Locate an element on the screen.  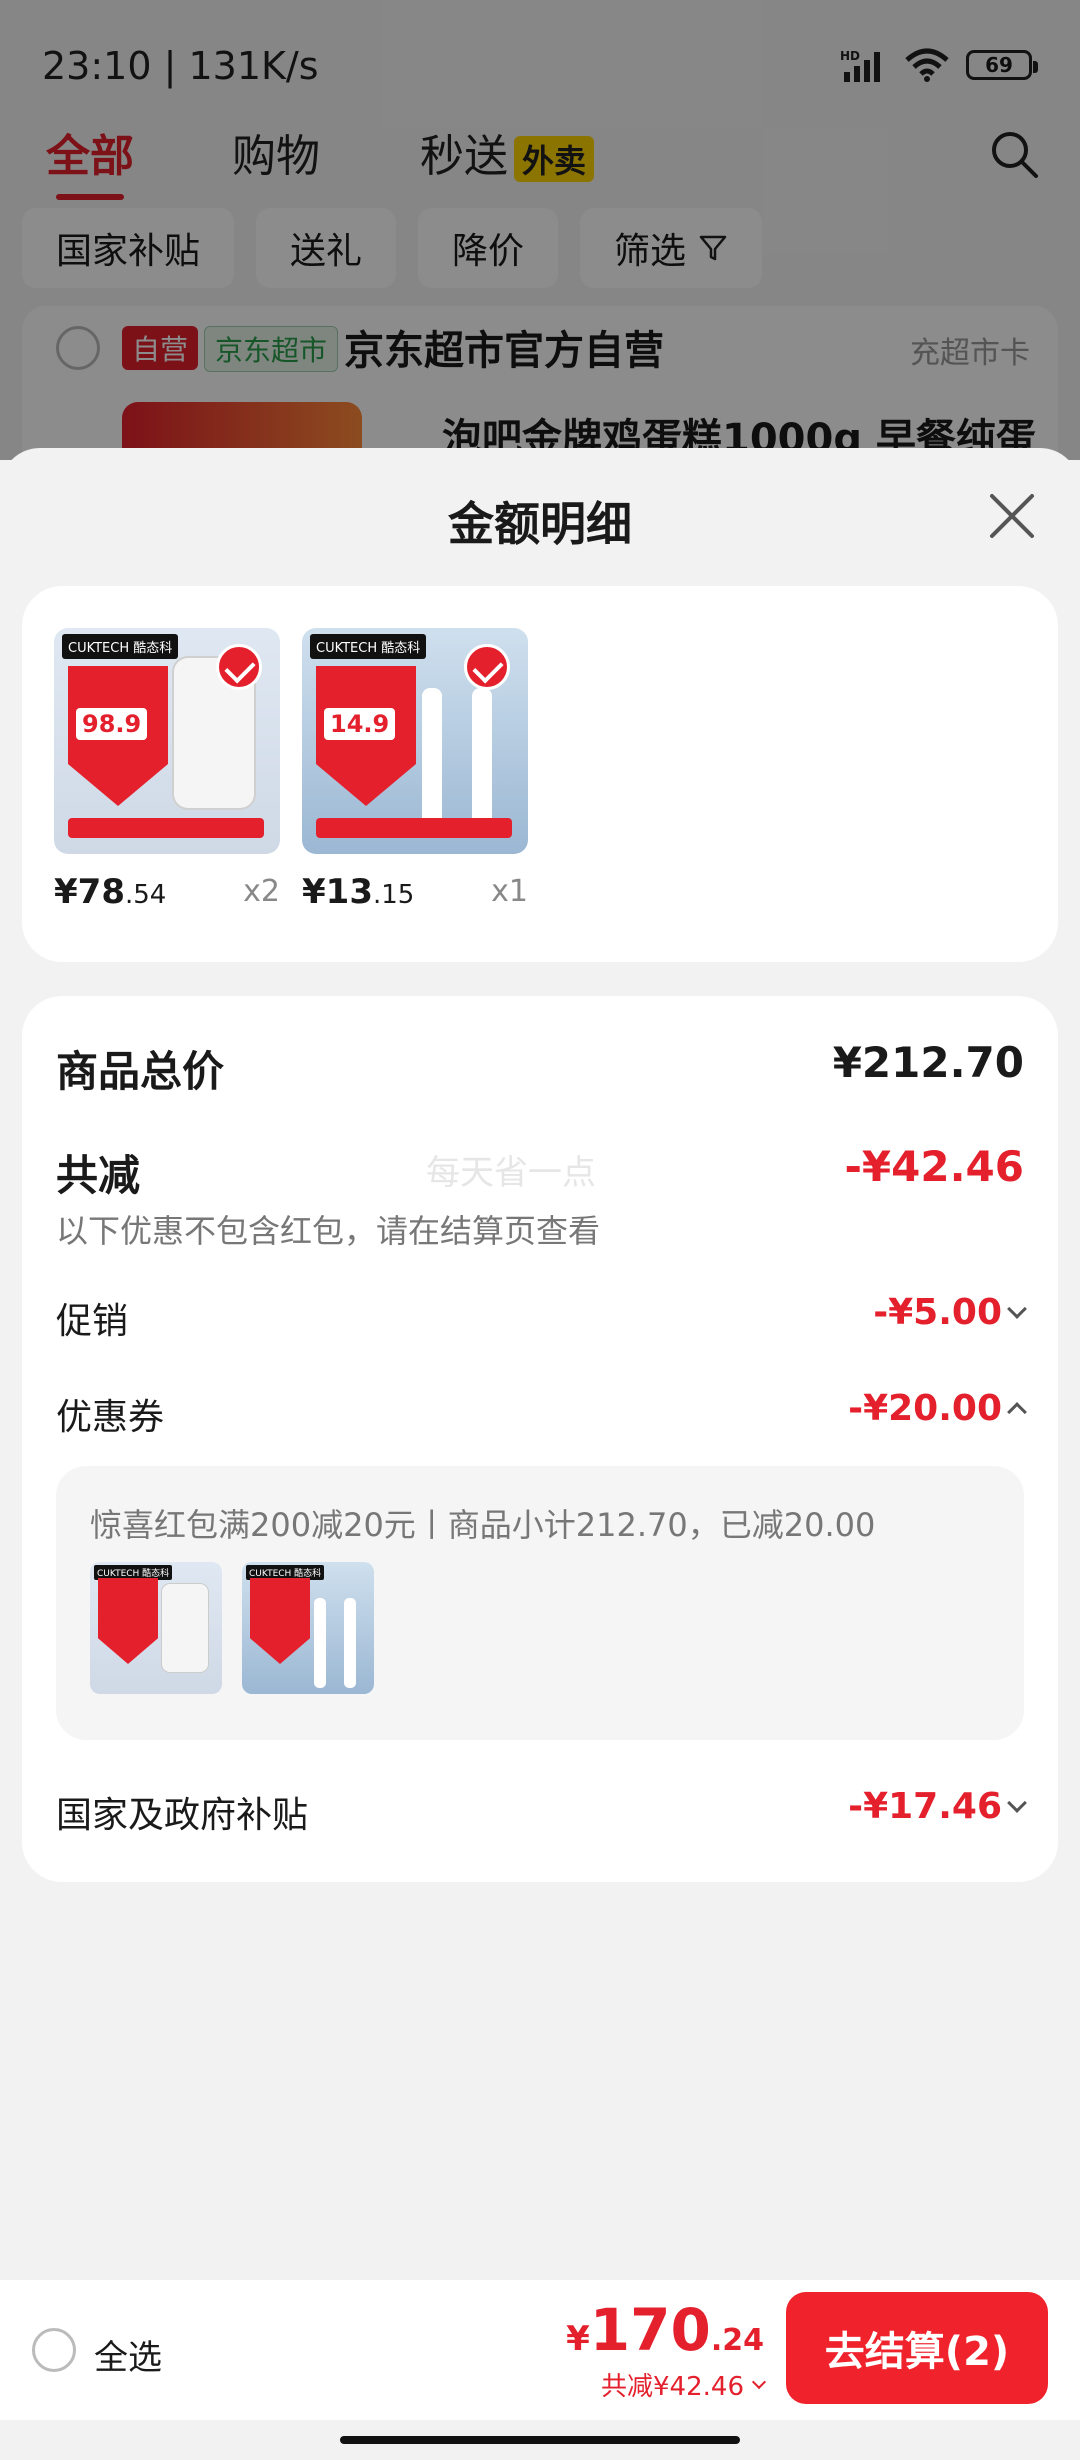
select-all-radio is located at coordinates (54, 2350).